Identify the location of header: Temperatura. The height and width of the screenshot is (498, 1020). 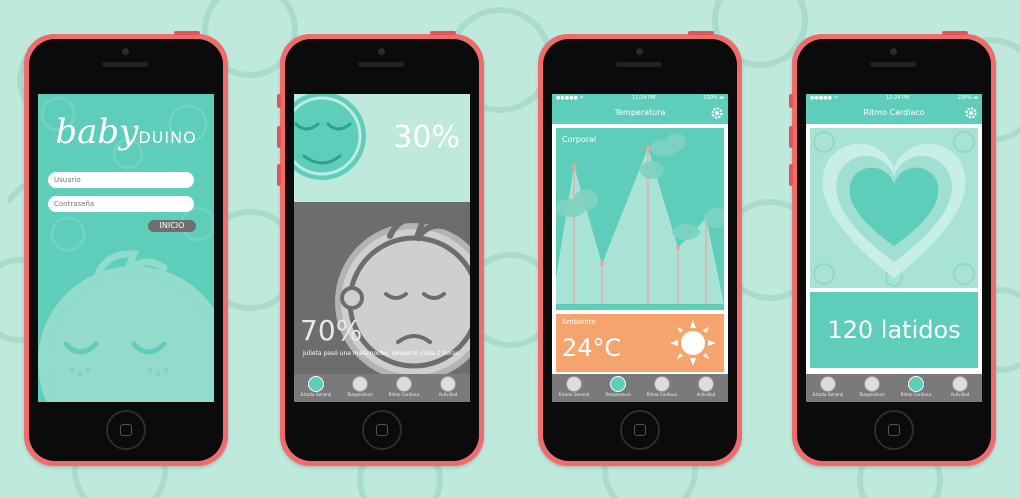
(640, 113).